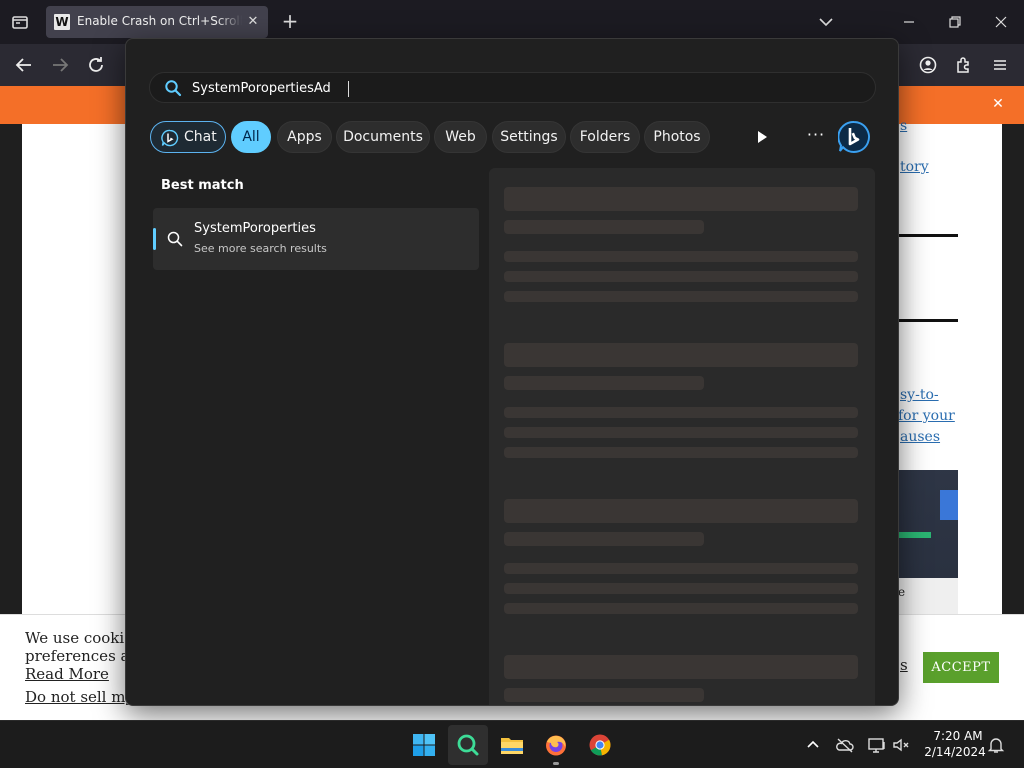 This screenshot has width=1024, height=768. I want to click on search-taskbar-icon, so click(468, 745).